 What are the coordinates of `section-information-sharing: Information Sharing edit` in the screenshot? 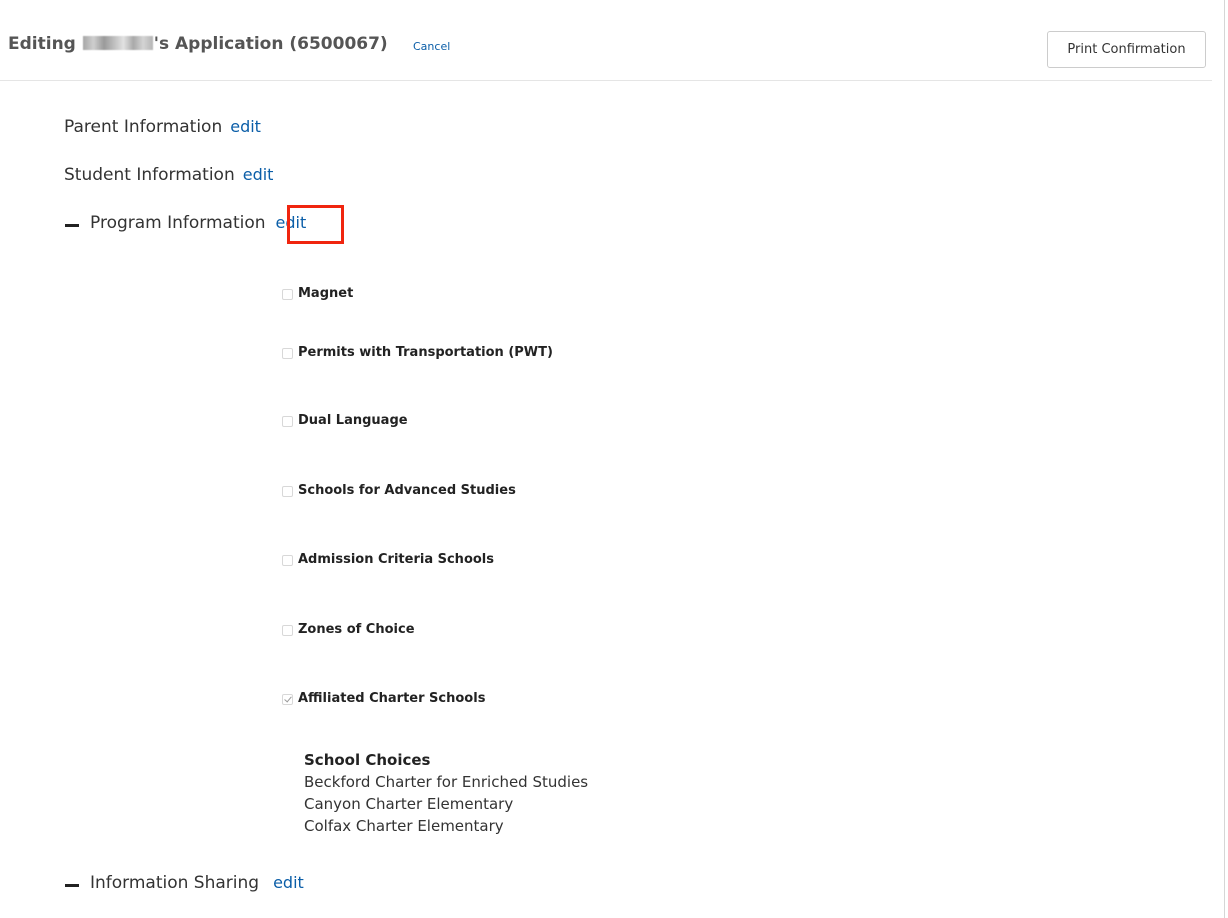 It's located at (197, 883).